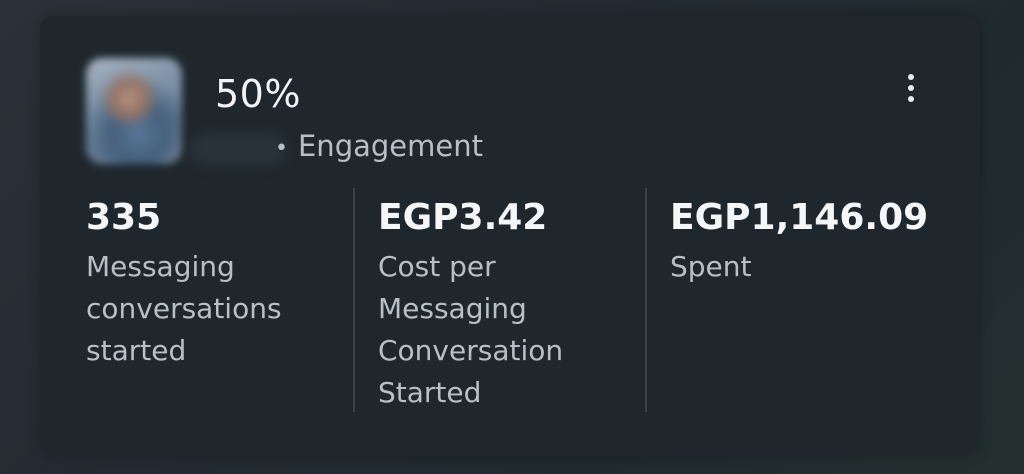 The image size is (1024, 474). I want to click on campaign-thumbnail, so click(134, 111).